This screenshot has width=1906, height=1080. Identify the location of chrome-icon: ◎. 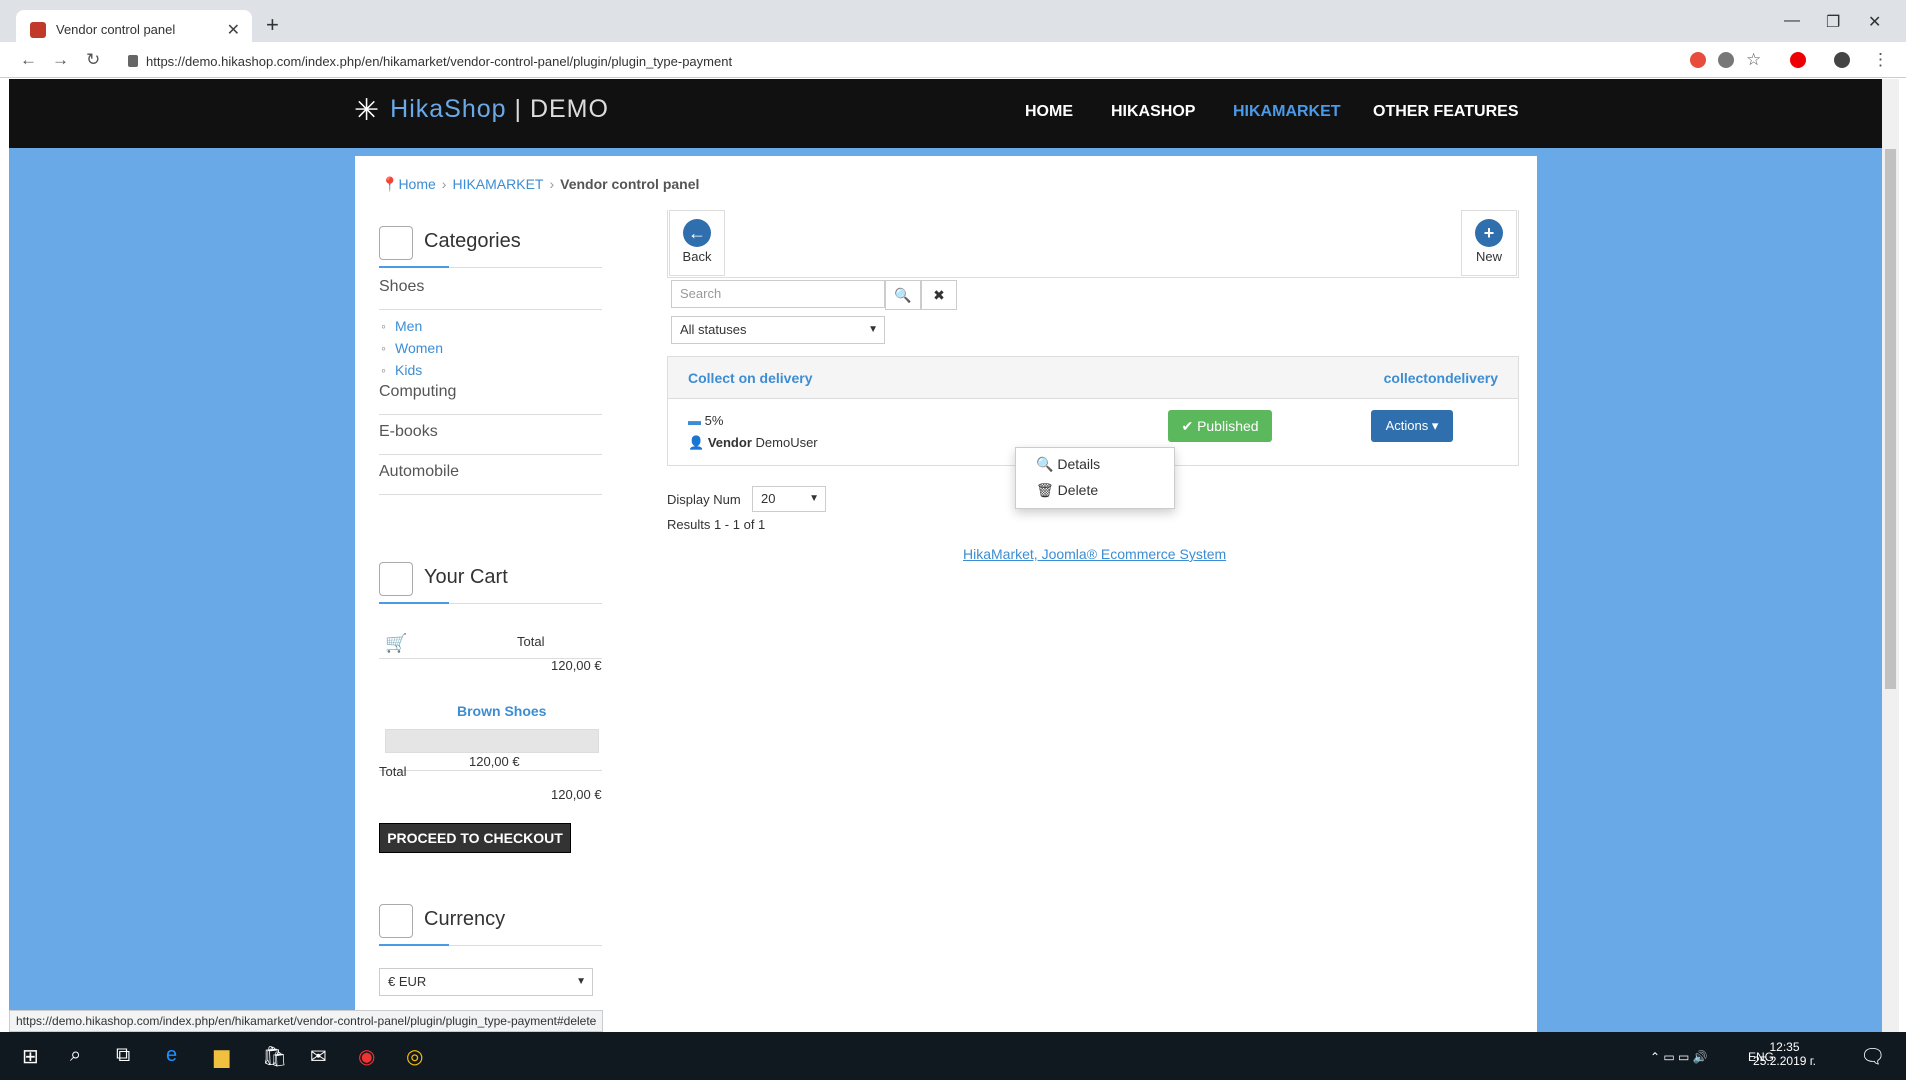
(414, 1056).